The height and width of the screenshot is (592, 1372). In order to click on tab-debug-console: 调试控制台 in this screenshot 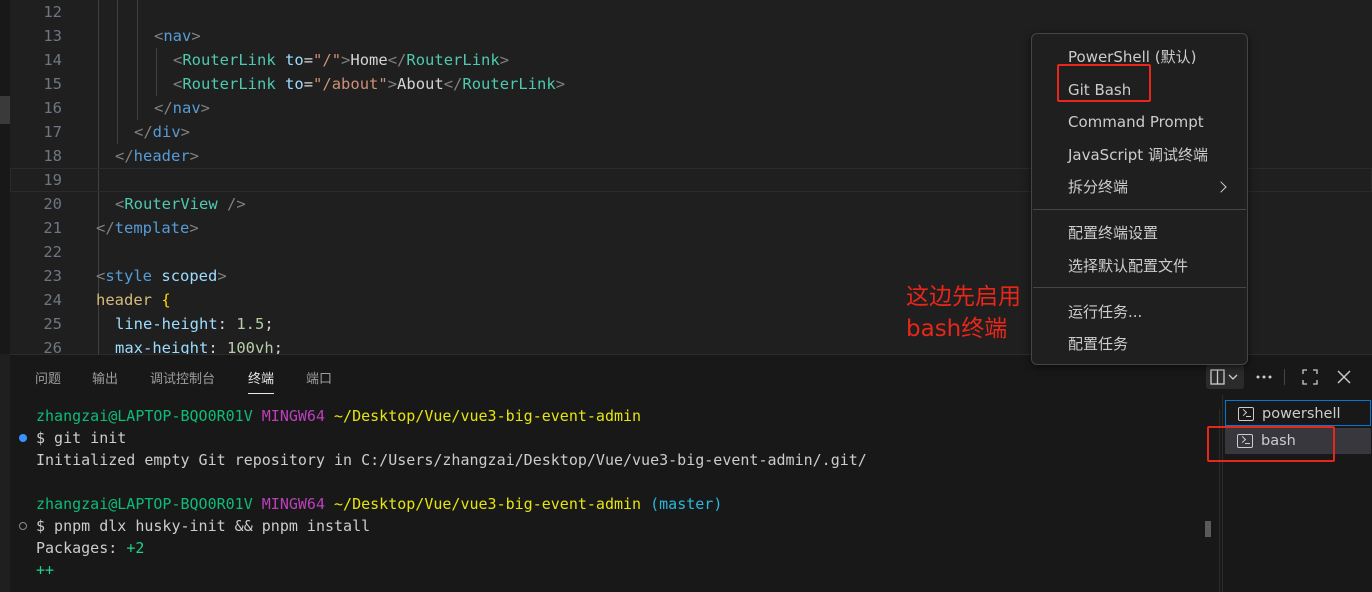, I will do `click(182, 377)`.